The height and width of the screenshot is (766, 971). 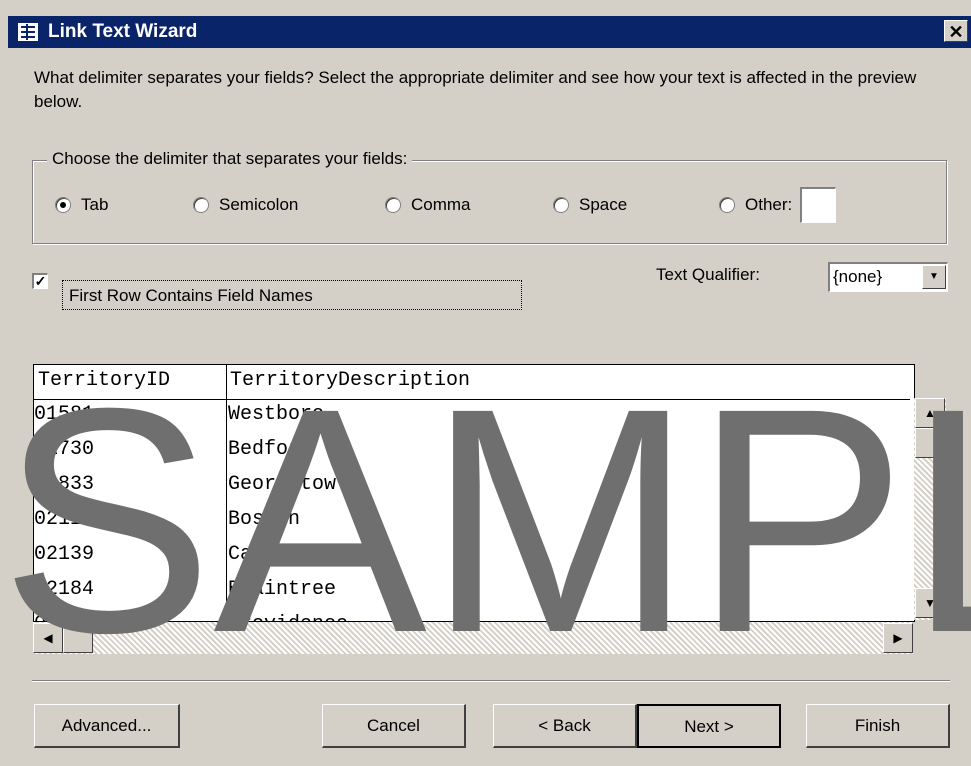 What do you see at coordinates (818, 205) in the screenshot?
I see `other-delimiter-input` at bounding box center [818, 205].